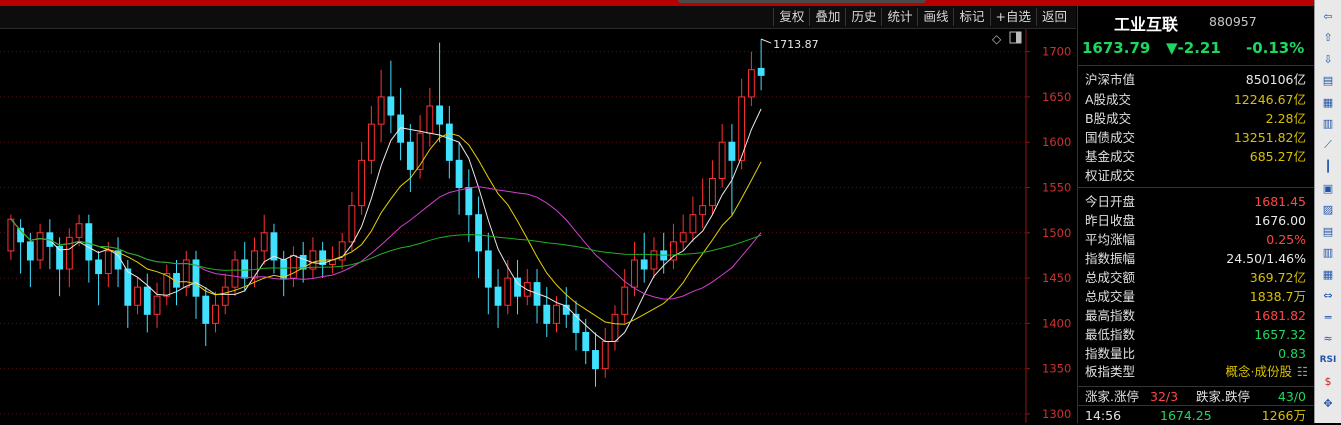 This screenshot has width=1341, height=425. What do you see at coordinates (1269, 99) in the screenshot?
I see `stat-value: 12246.67亿` at bounding box center [1269, 99].